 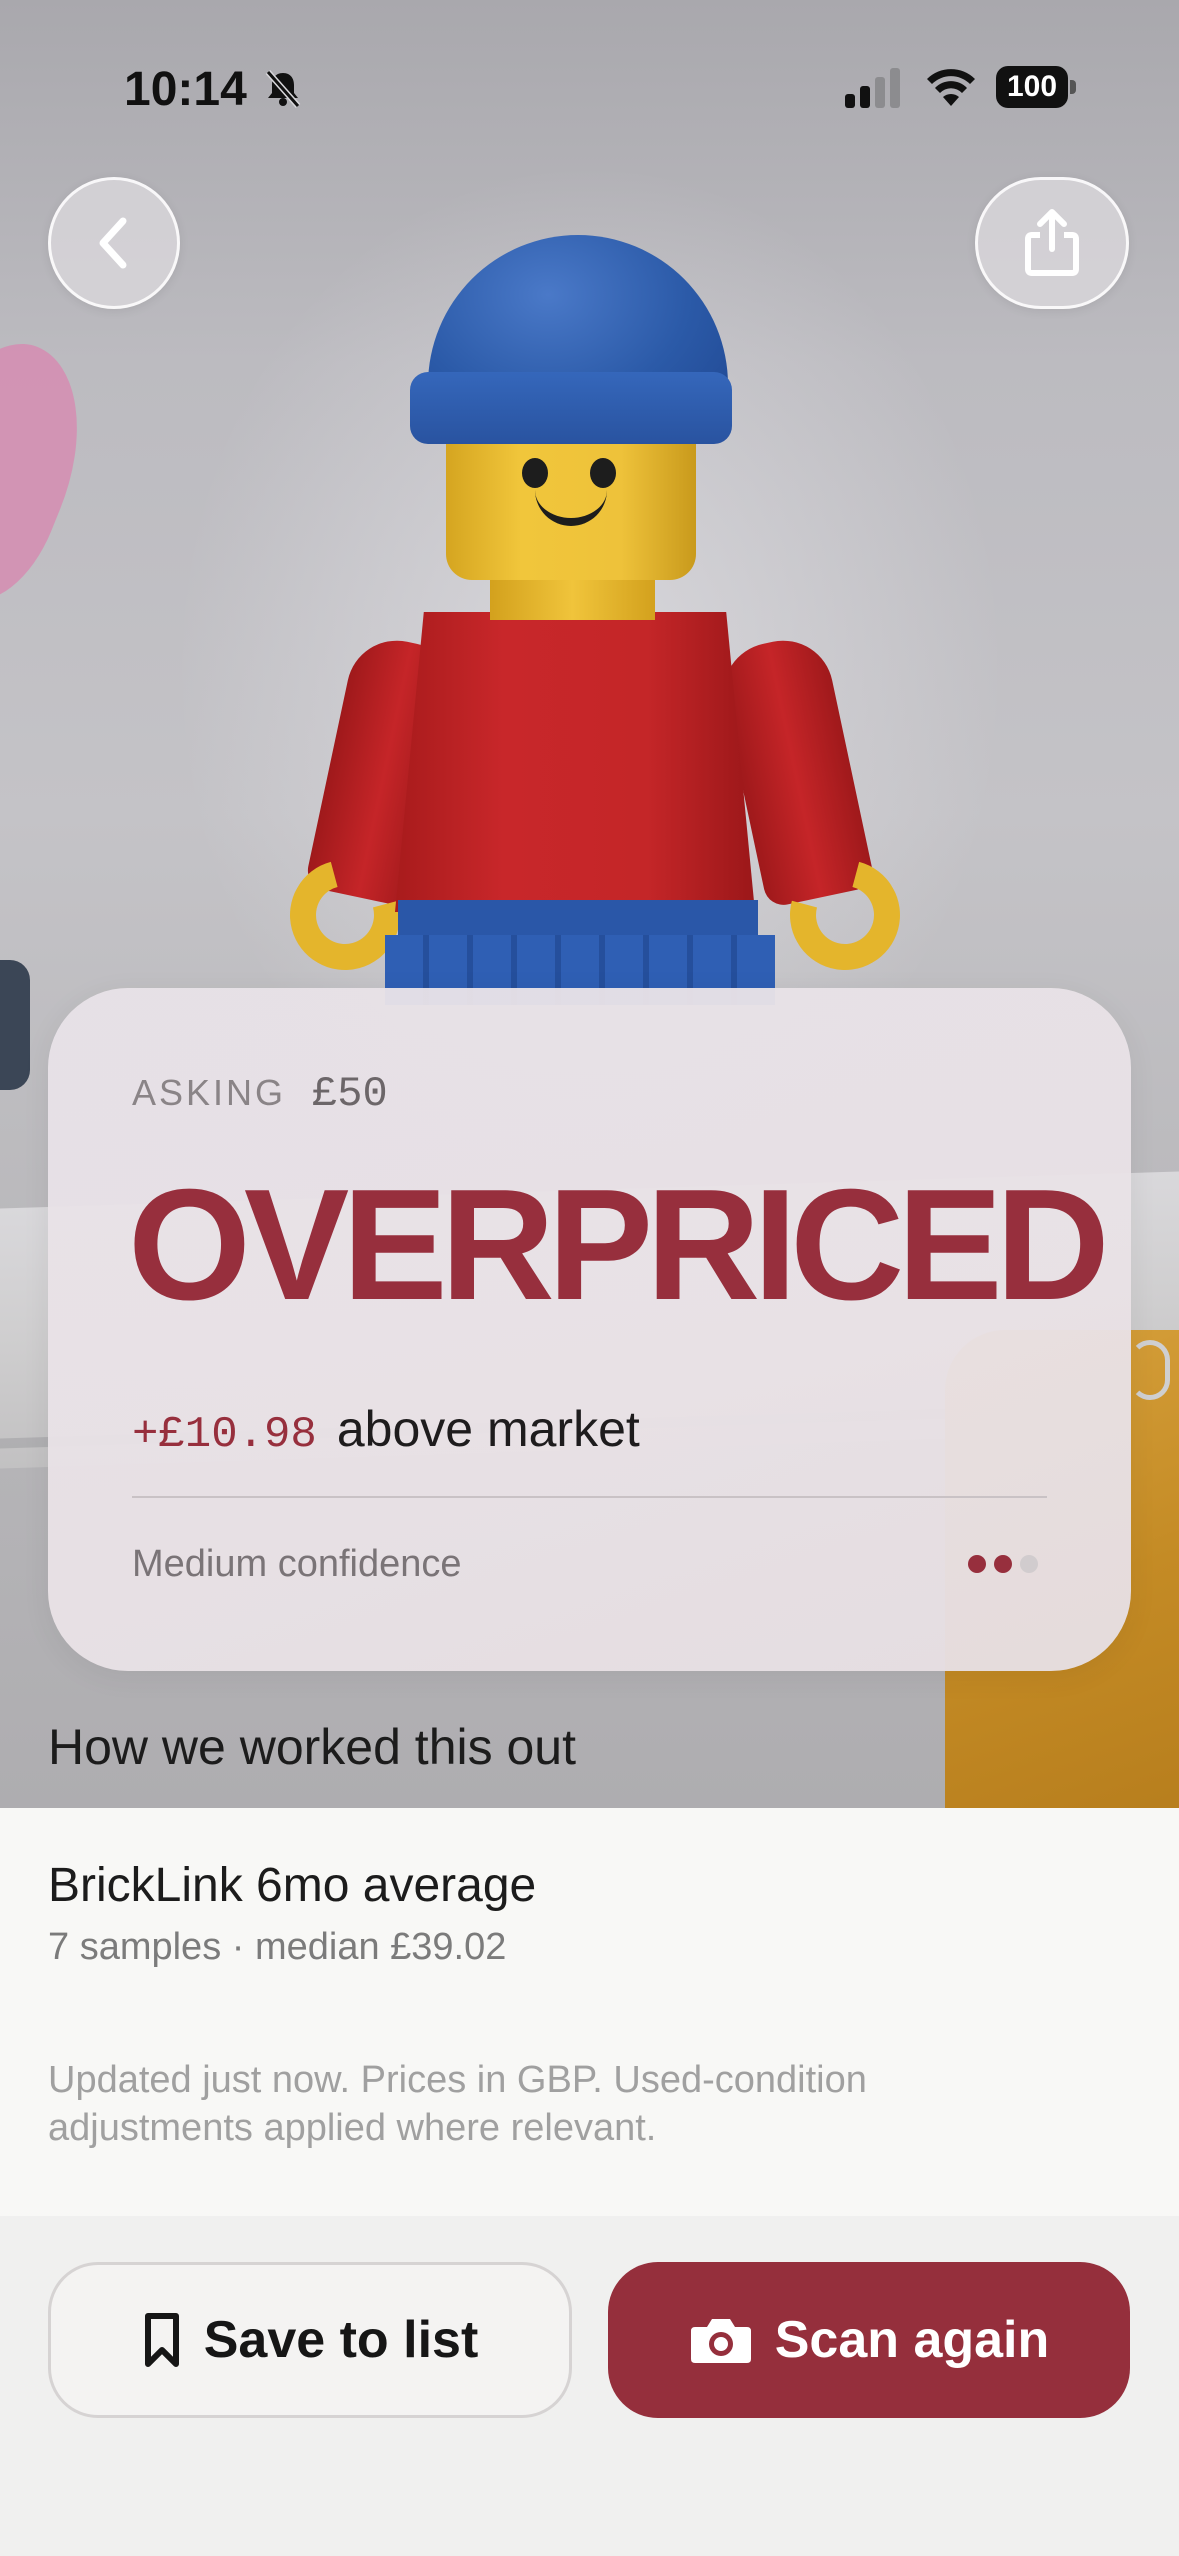 I want to click on price-difference-row: +£10.98 above market, so click(x=386, y=1430).